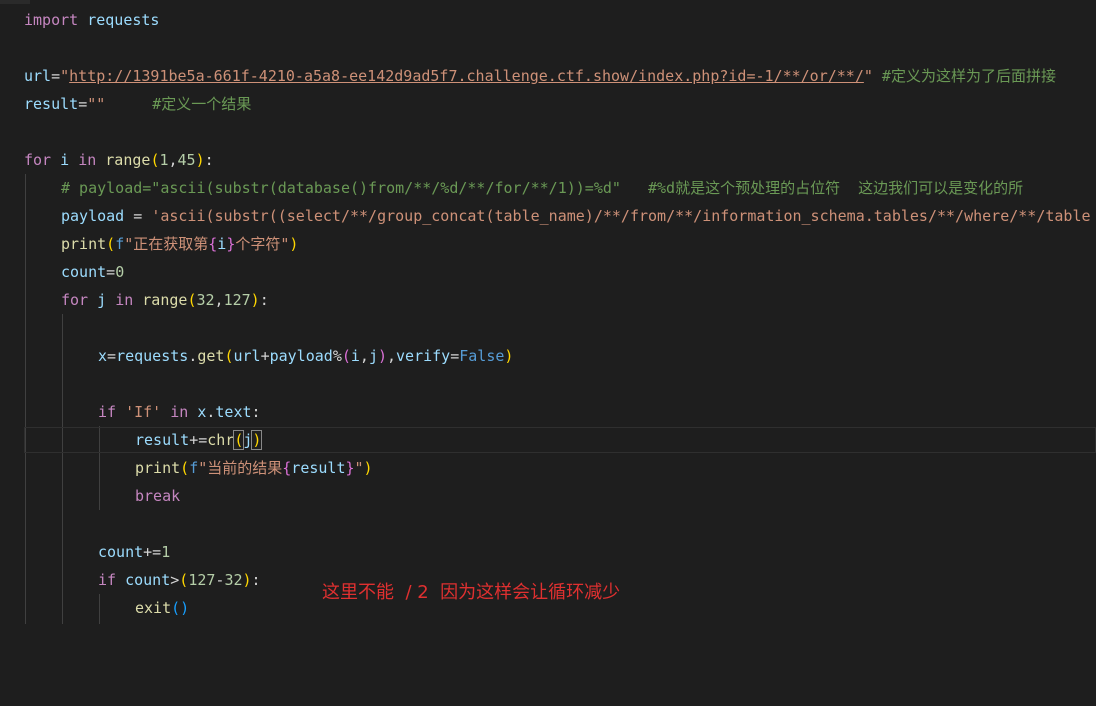 Image resolution: width=1096 pixels, height=706 pixels. I want to click on window-corner, so click(15, 2).